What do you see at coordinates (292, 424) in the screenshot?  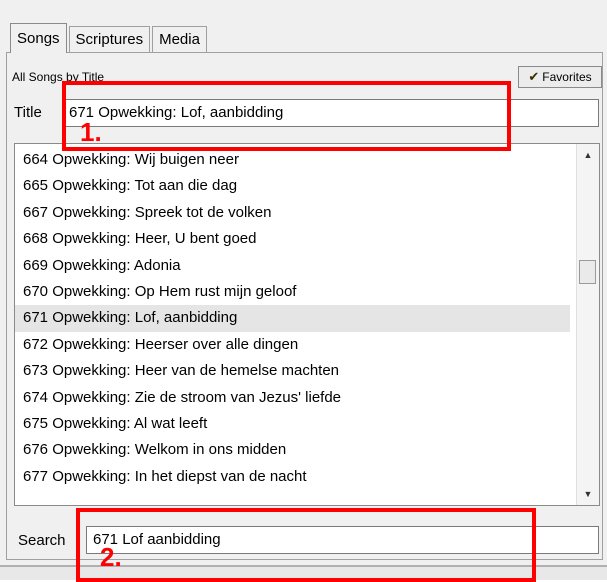 I see `list-item: 675 Opwekking: Al wat leeft` at bounding box center [292, 424].